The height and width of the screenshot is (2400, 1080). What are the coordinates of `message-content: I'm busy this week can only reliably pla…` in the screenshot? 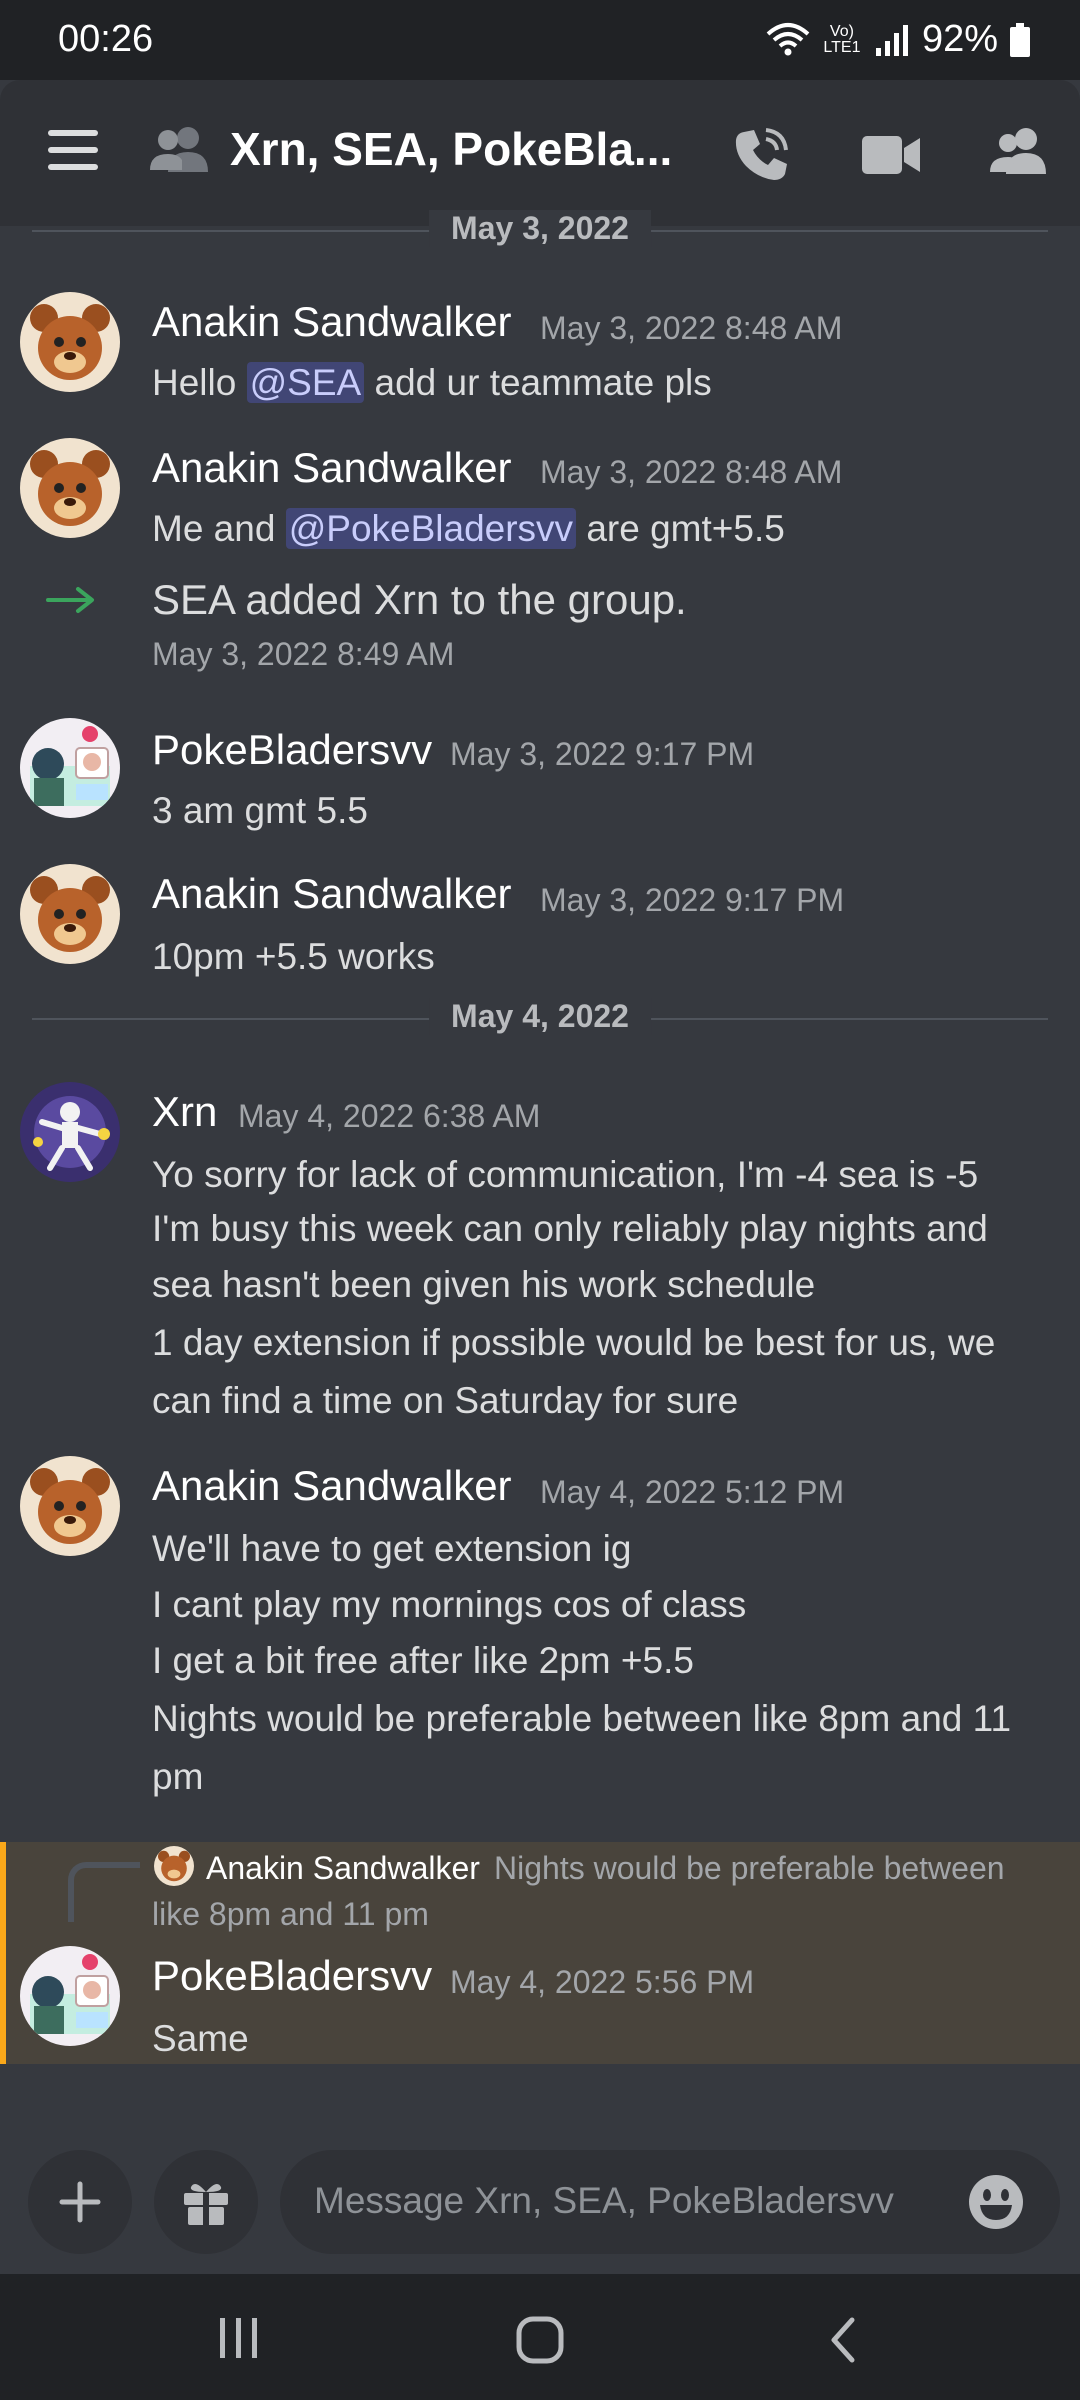 It's located at (570, 1228).